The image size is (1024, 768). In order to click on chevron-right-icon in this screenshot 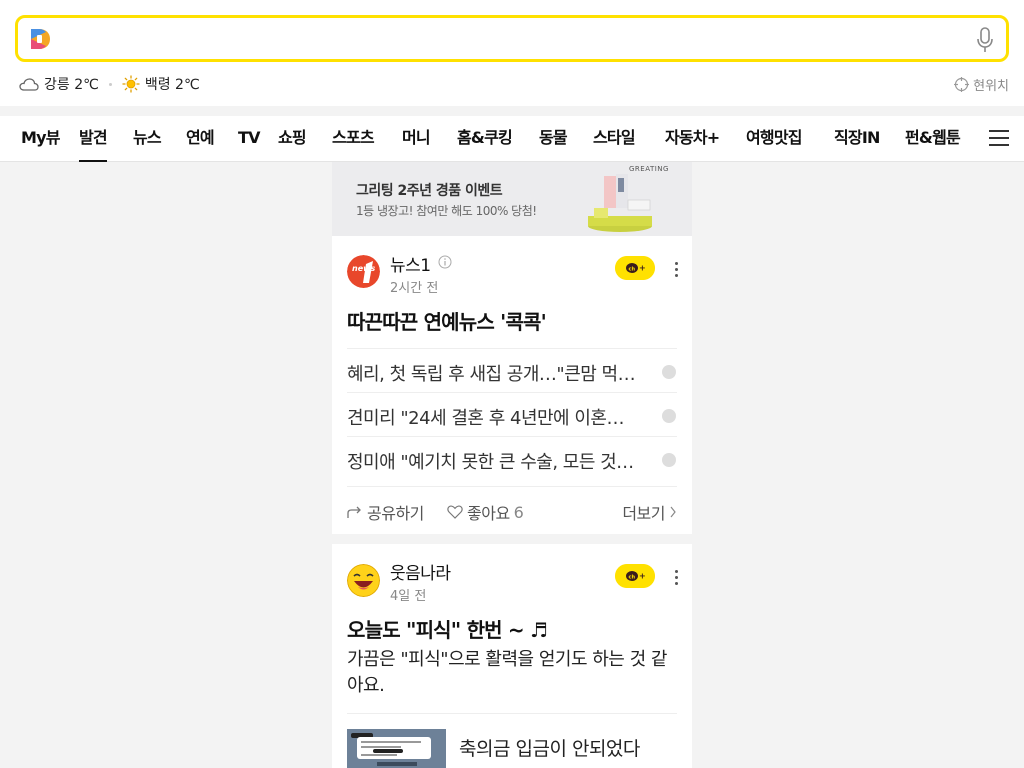, I will do `click(673, 512)`.